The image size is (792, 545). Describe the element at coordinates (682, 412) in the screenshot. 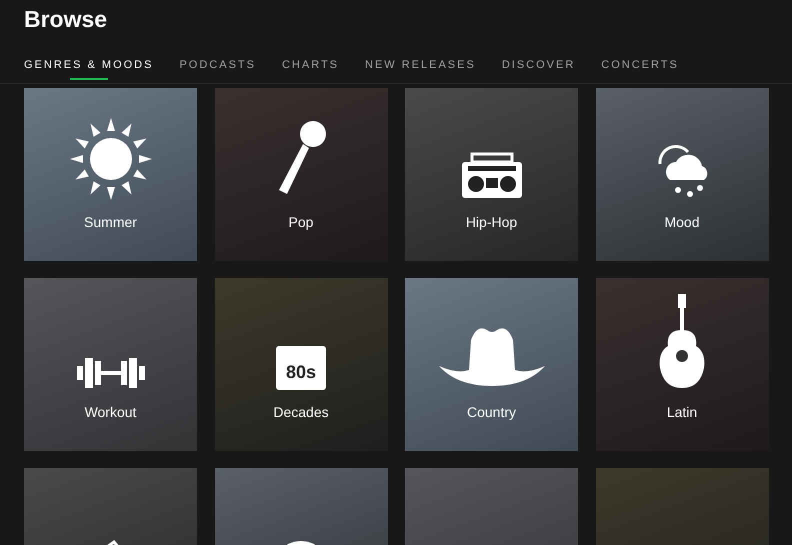

I see `tile-label: Latin` at that location.